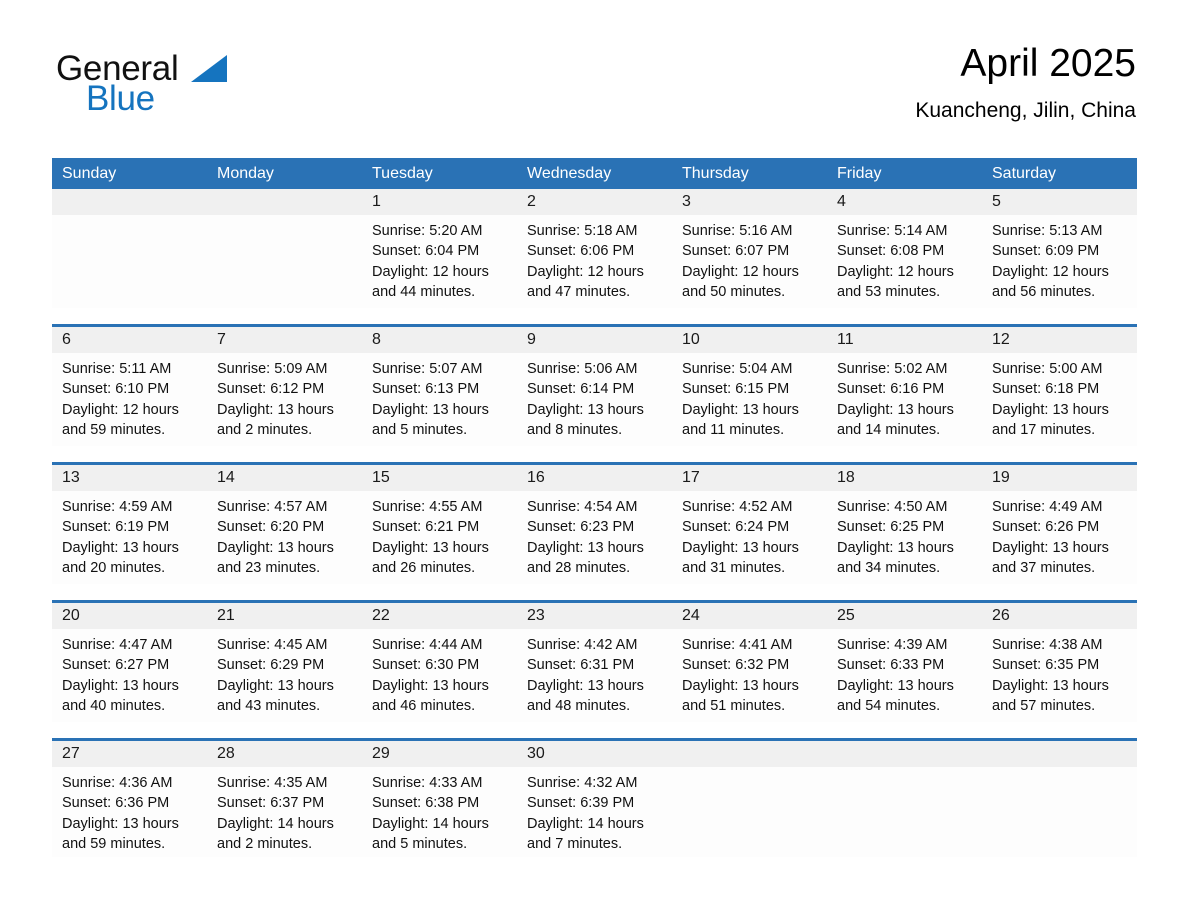 The height and width of the screenshot is (918, 1188). What do you see at coordinates (427, 369) in the screenshot?
I see `sunrise-text: Sunrise: 5:07 AM` at bounding box center [427, 369].